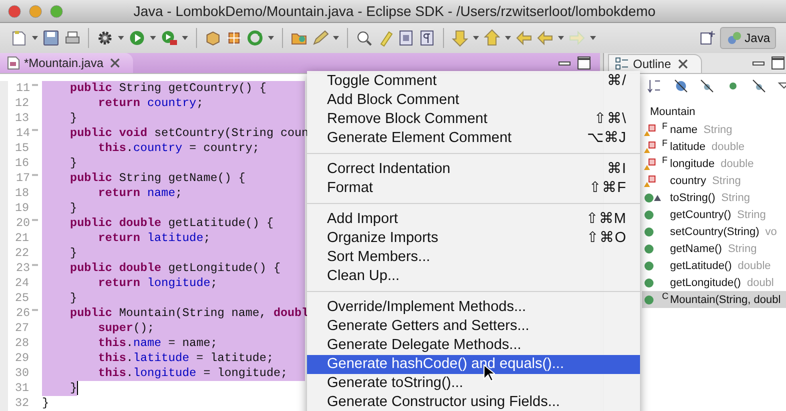  Describe the element at coordinates (21, 358) in the screenshot. I see `line-number: 29` at that location.